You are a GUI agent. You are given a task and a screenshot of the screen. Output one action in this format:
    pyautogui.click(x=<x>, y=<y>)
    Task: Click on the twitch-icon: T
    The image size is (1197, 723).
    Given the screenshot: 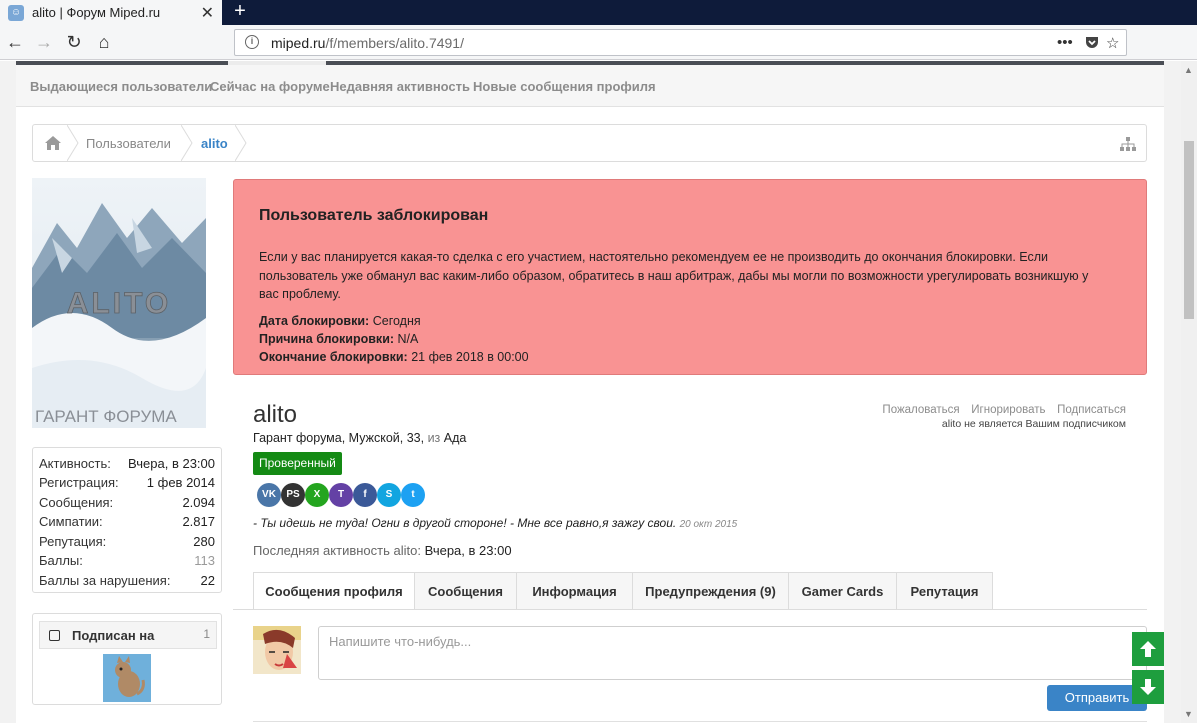 What is the action you would take?
    pyautogui.click(x=341, y=495)
    